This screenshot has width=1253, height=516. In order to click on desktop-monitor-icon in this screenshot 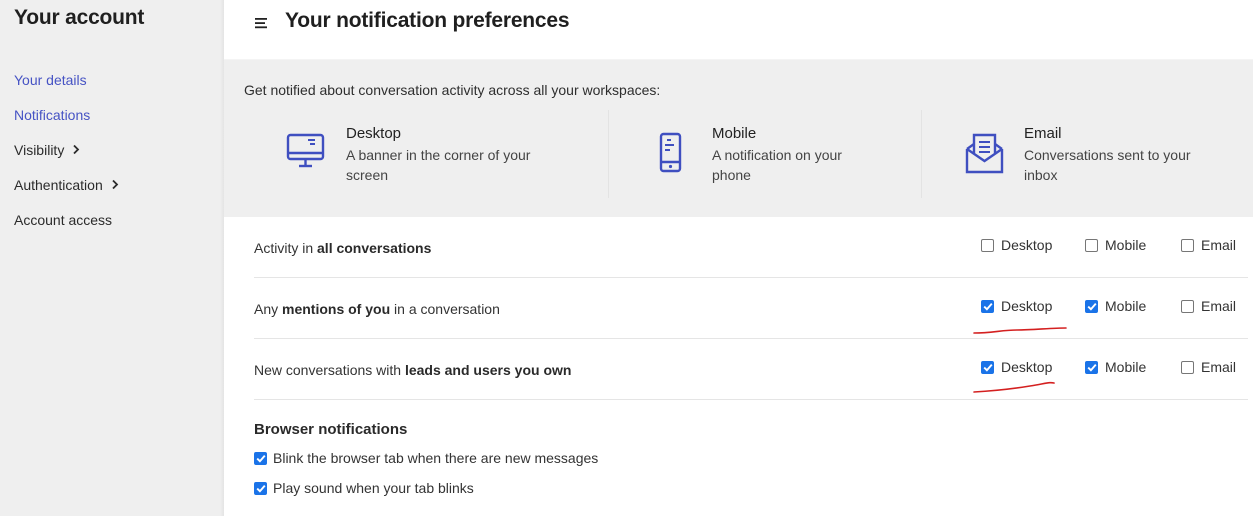, I will do `click(306, 154)`.